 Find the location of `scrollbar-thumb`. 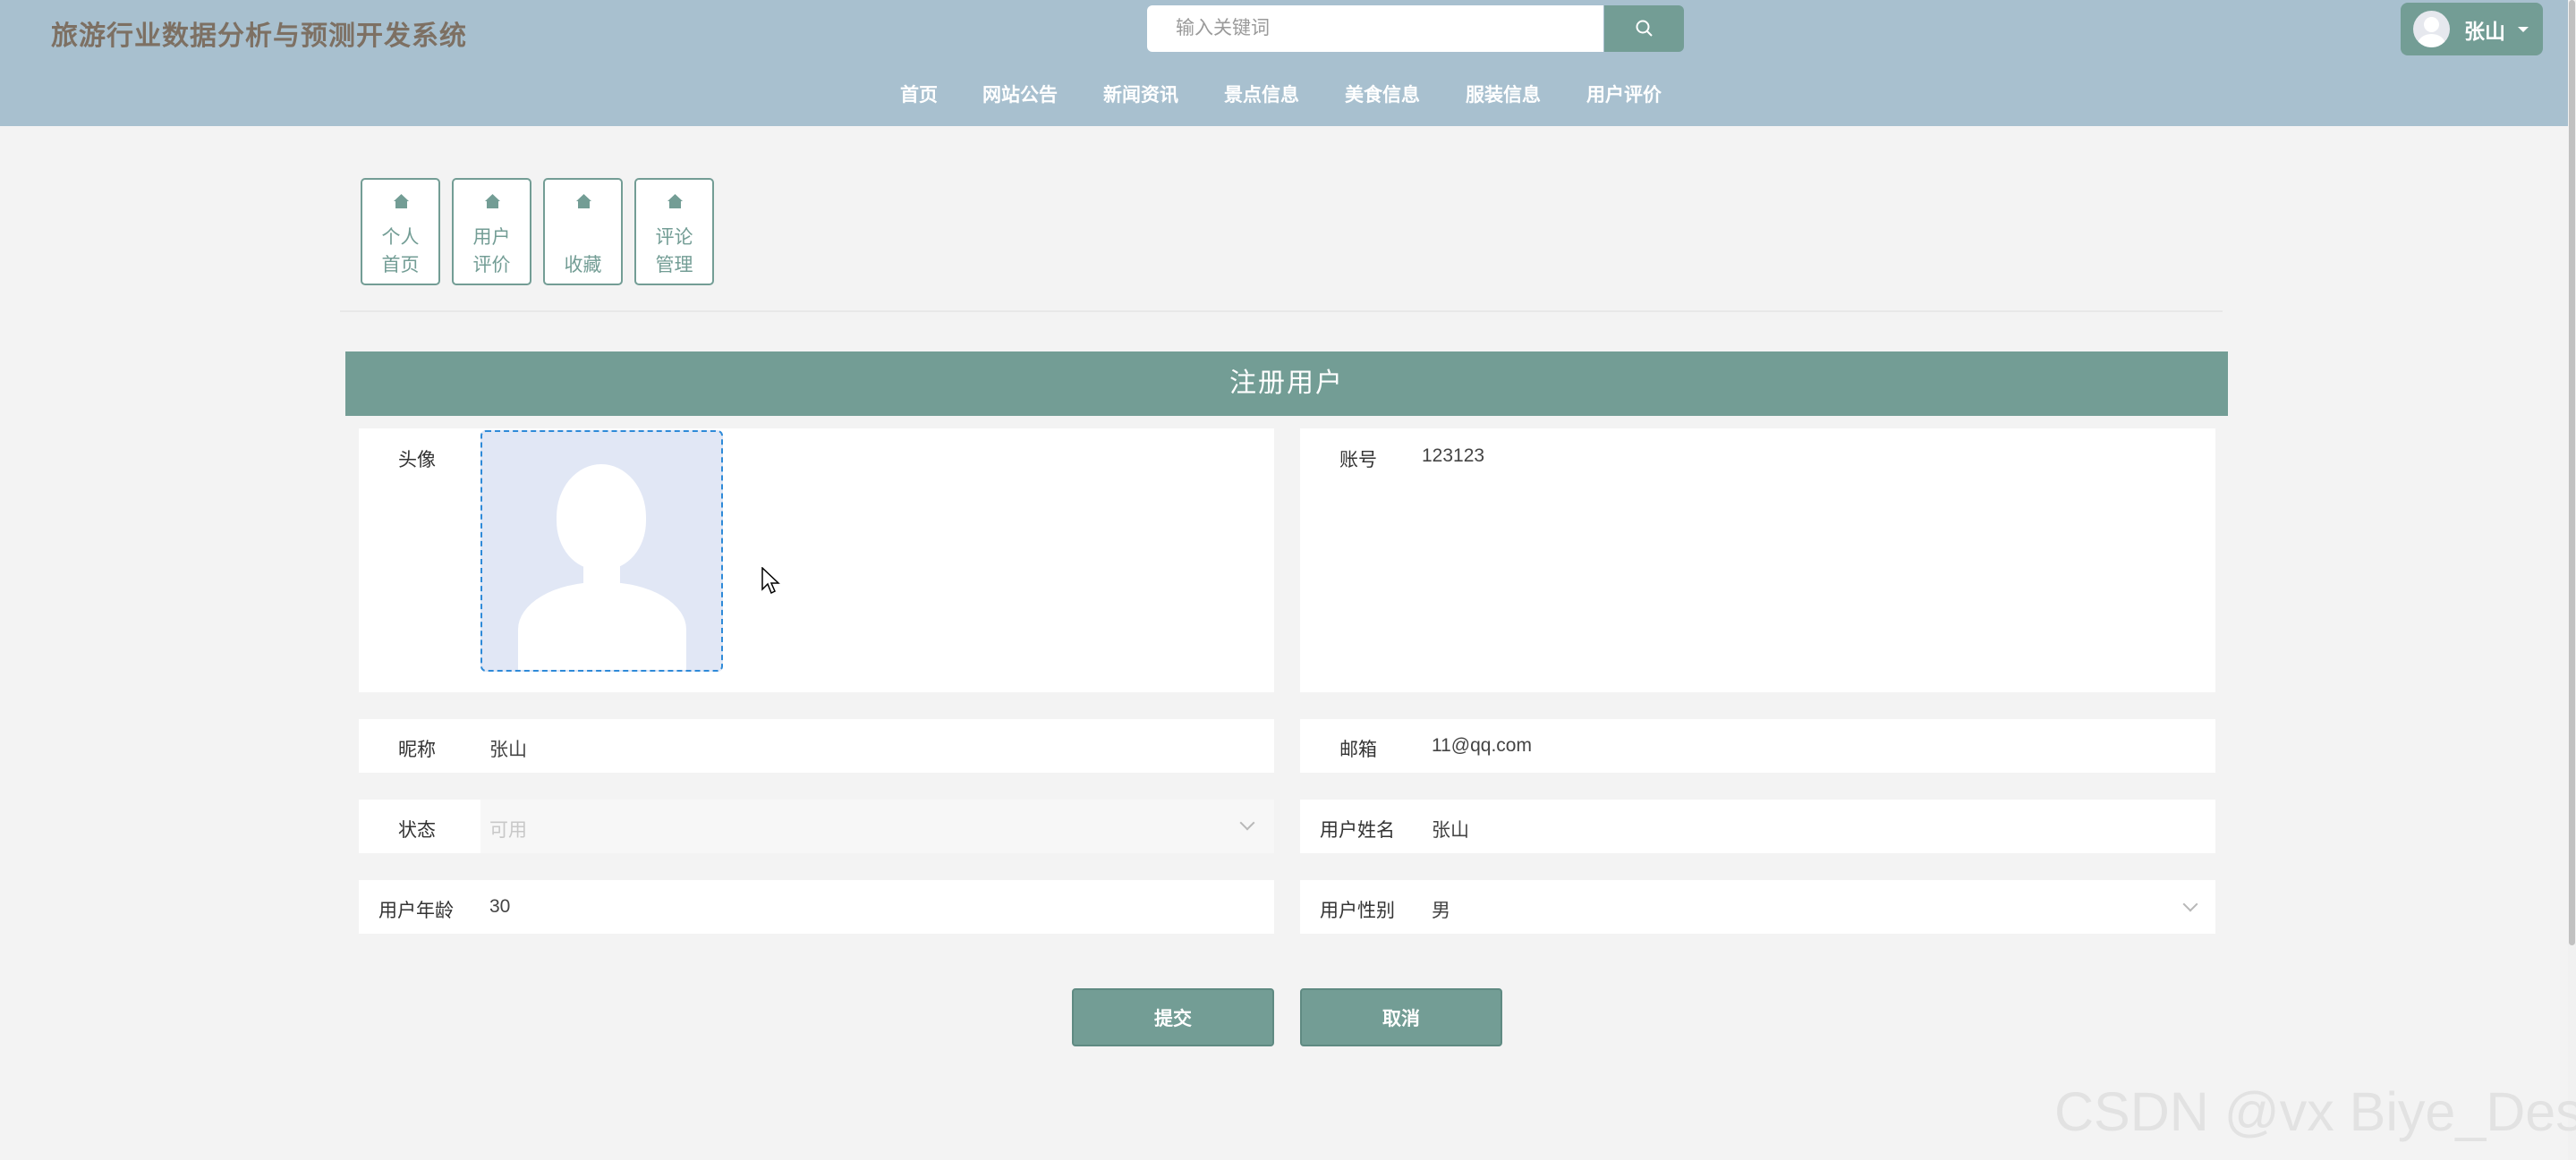

scrollbar-thumb is located at coordinates (2572, 472).